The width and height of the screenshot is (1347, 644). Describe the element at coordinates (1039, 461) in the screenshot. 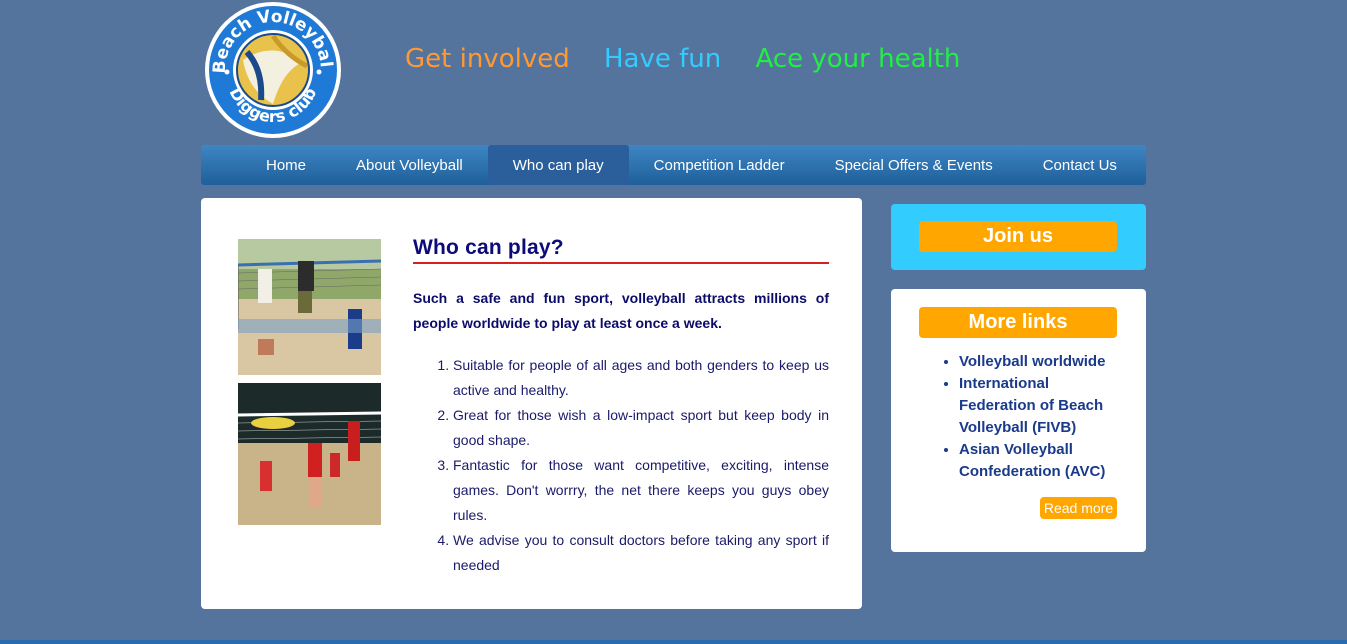

I see `link-avc: Asian Volleyball Confederation (AVC)` at that location.